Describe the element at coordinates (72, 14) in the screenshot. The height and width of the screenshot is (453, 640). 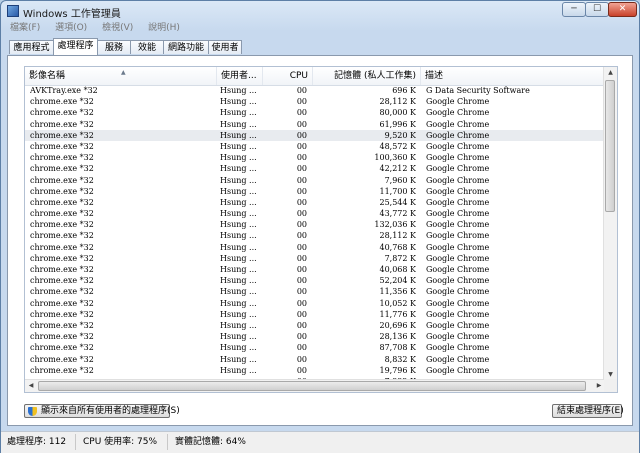
I see `window-title: Windows 工作管理員` at that location.